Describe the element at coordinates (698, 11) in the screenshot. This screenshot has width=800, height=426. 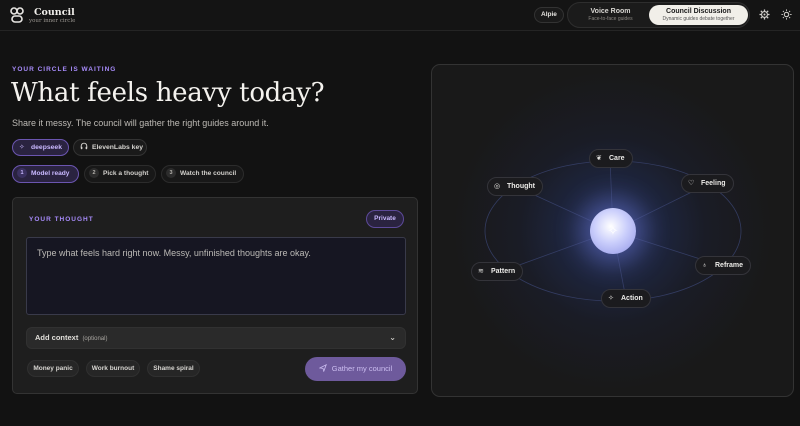
I see `mode-title: Council Discussion` at that location.